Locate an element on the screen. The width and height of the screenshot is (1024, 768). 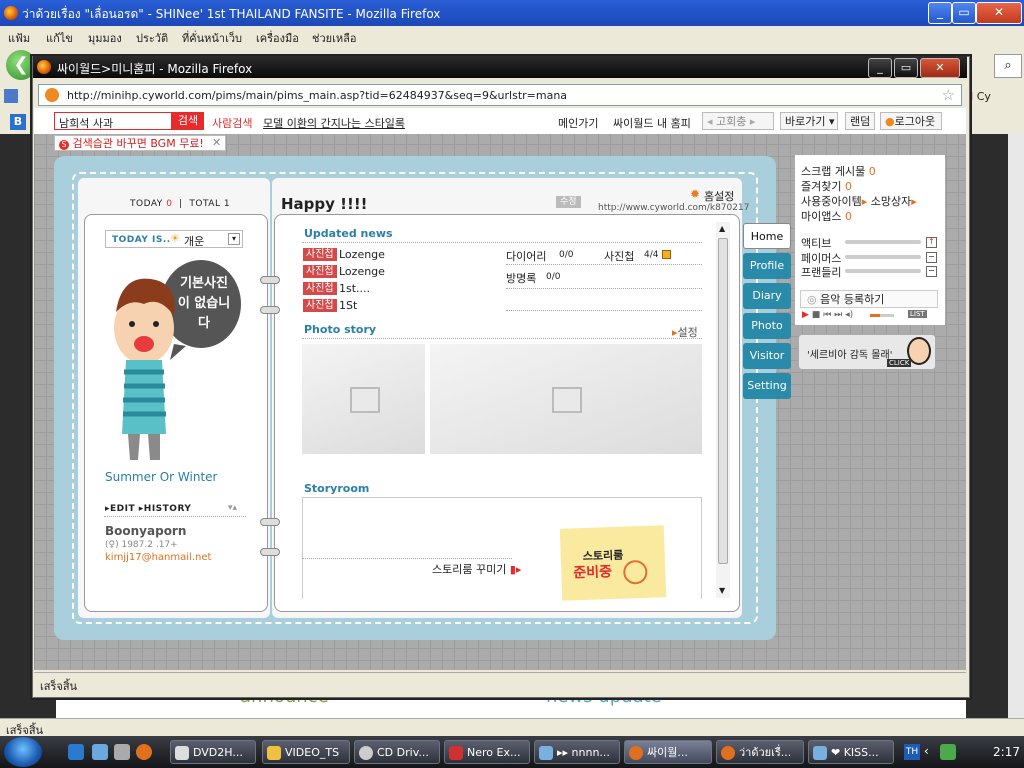
menu-view: มุมมอง is located at coordinates (105, 38).